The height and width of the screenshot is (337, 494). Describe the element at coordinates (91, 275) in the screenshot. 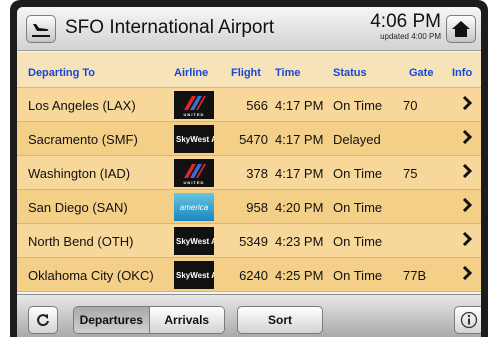

I see `destination-cell: Oklahoma City (OKC)` at that location.